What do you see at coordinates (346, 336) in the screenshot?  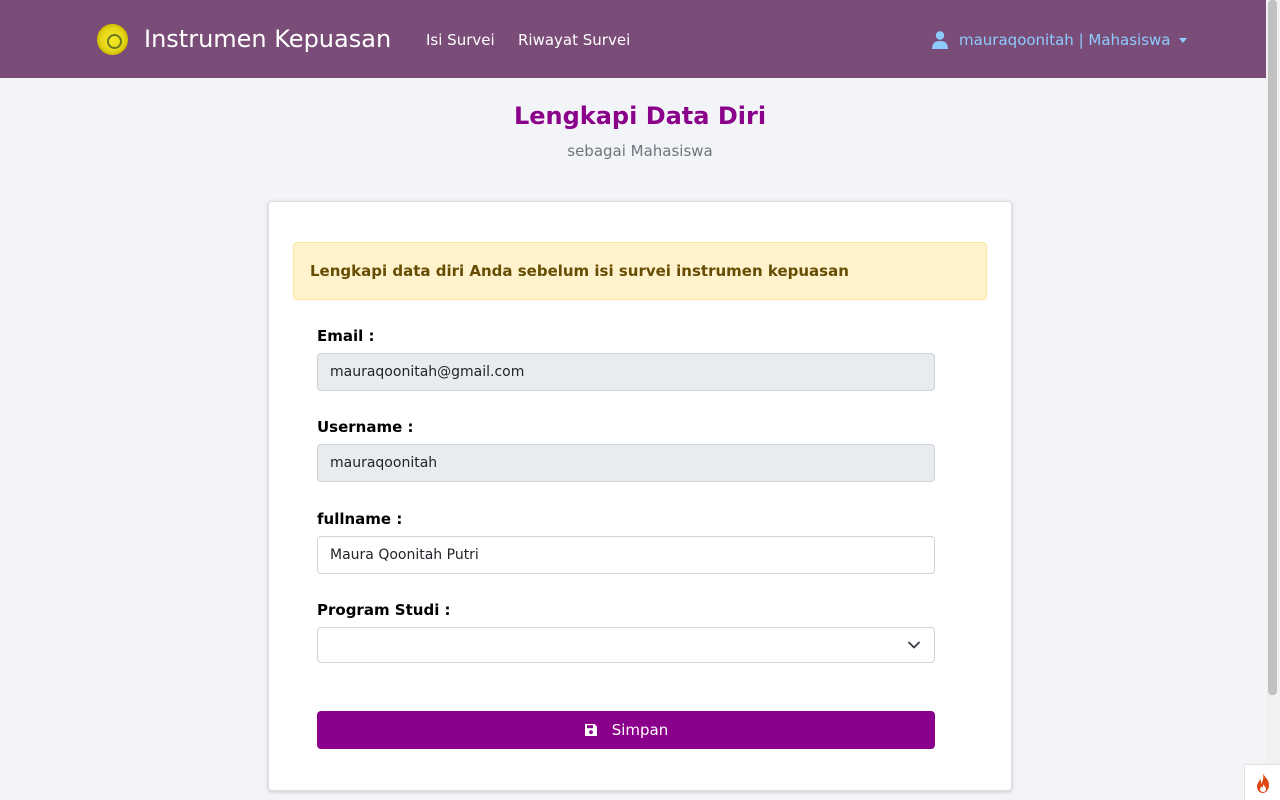 I see `email-label: Email :` at bounding box center [346, 336].